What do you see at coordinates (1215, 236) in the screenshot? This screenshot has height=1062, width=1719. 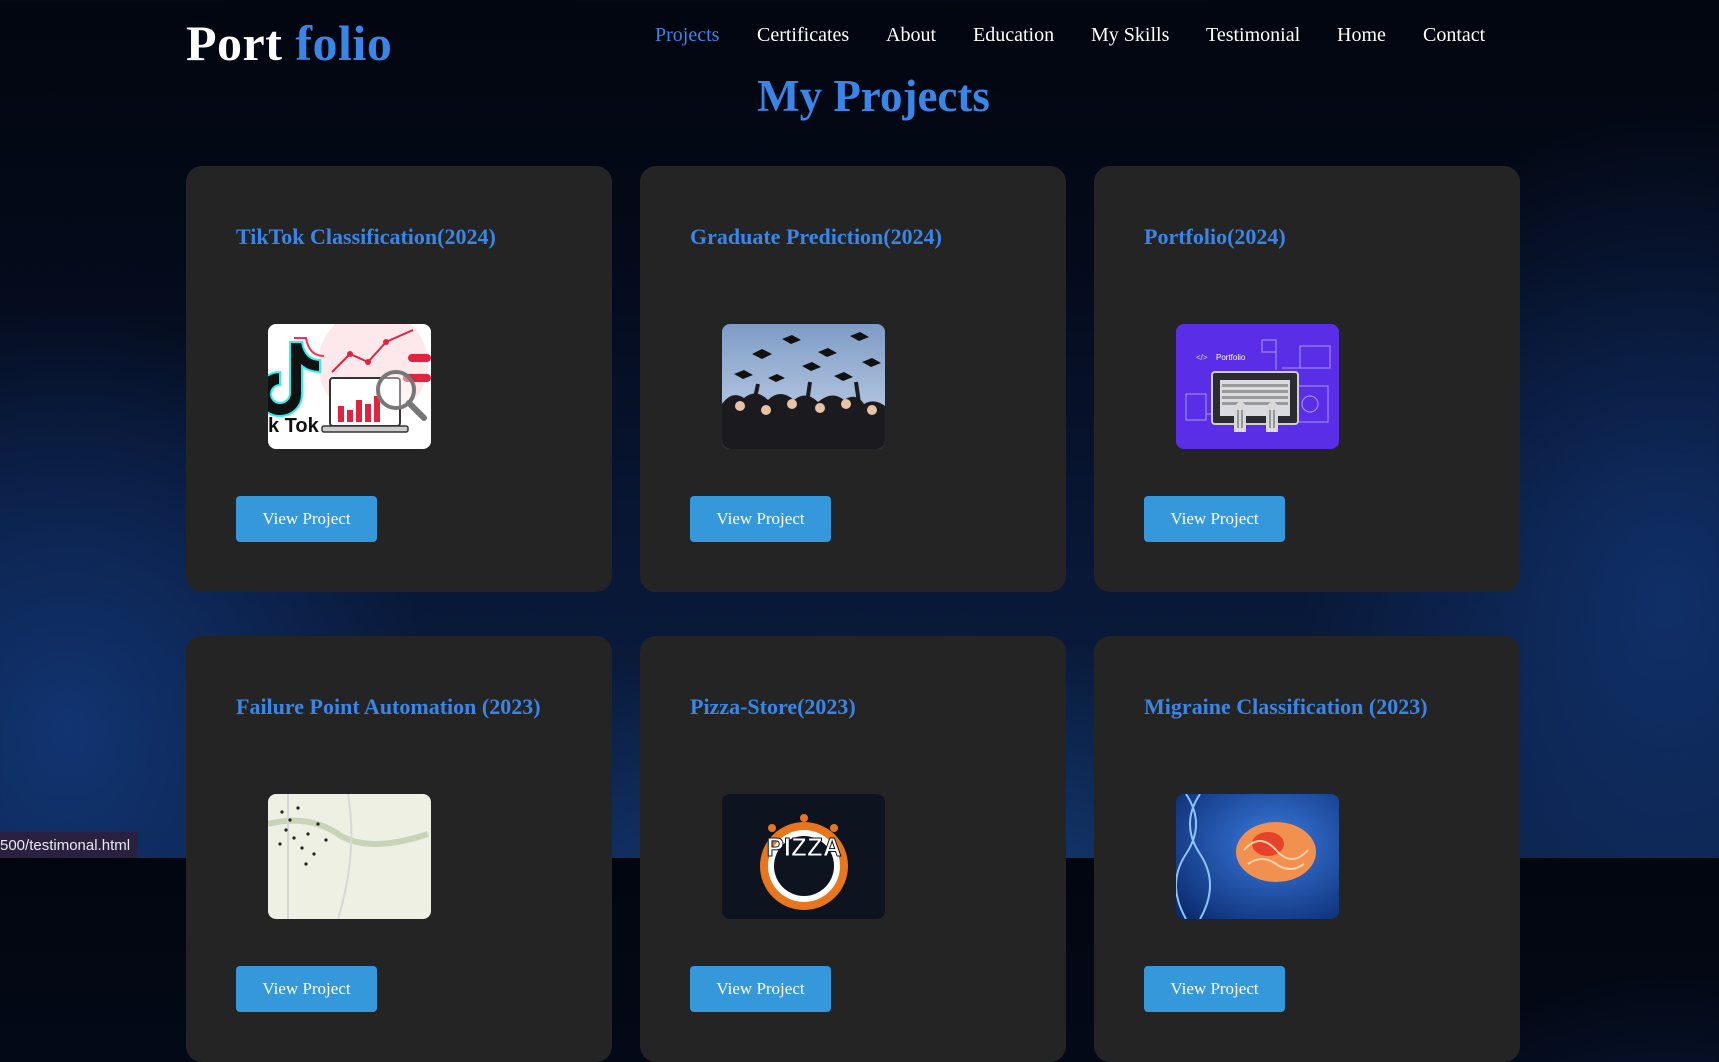 I see `project-title: Portfolio(2024)` at bounding box center [1215, 236].